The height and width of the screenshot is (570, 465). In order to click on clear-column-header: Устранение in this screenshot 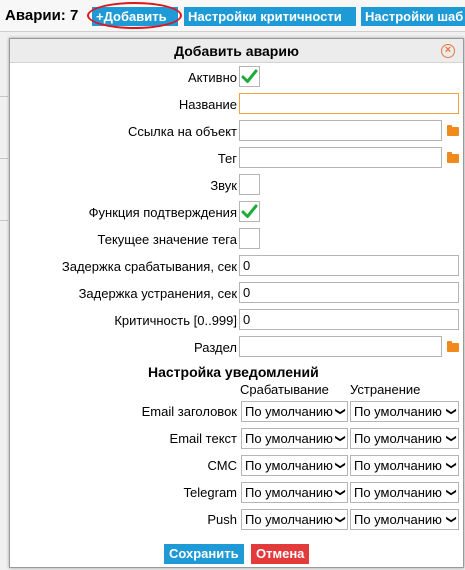, I will do `click(385, 389)`.